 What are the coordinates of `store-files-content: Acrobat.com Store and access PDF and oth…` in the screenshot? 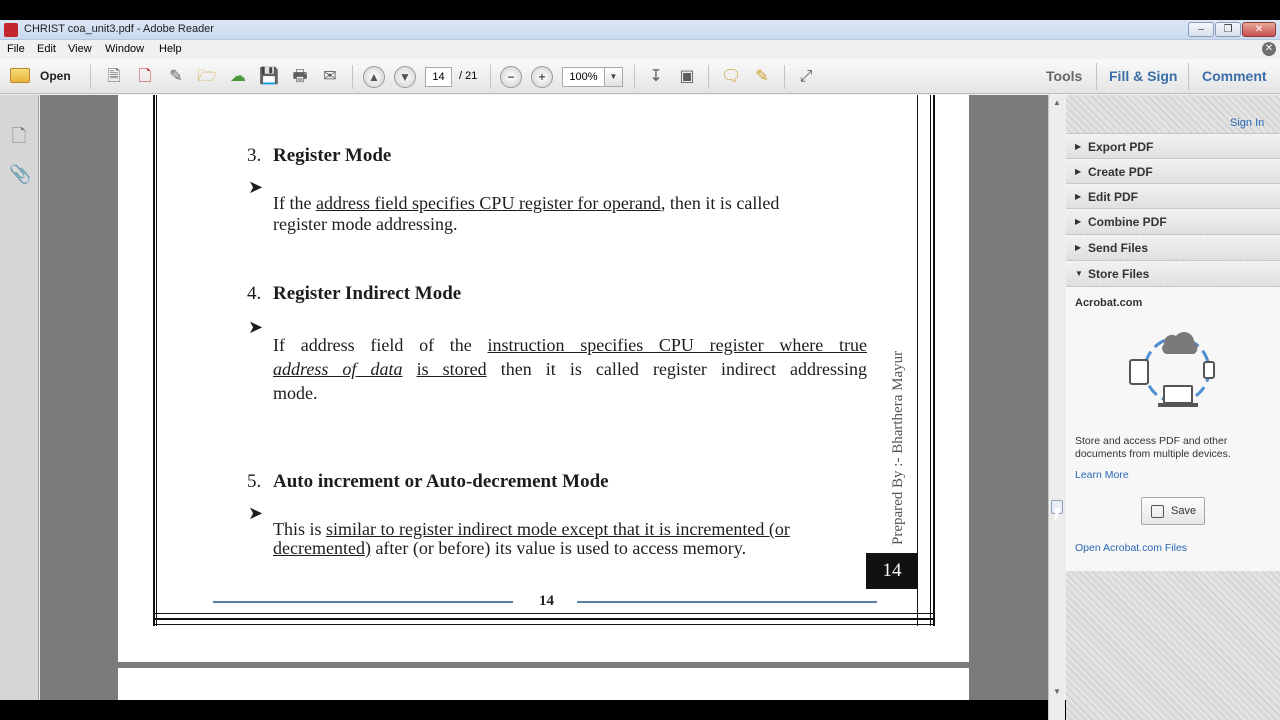 It's located at (1173, 428).